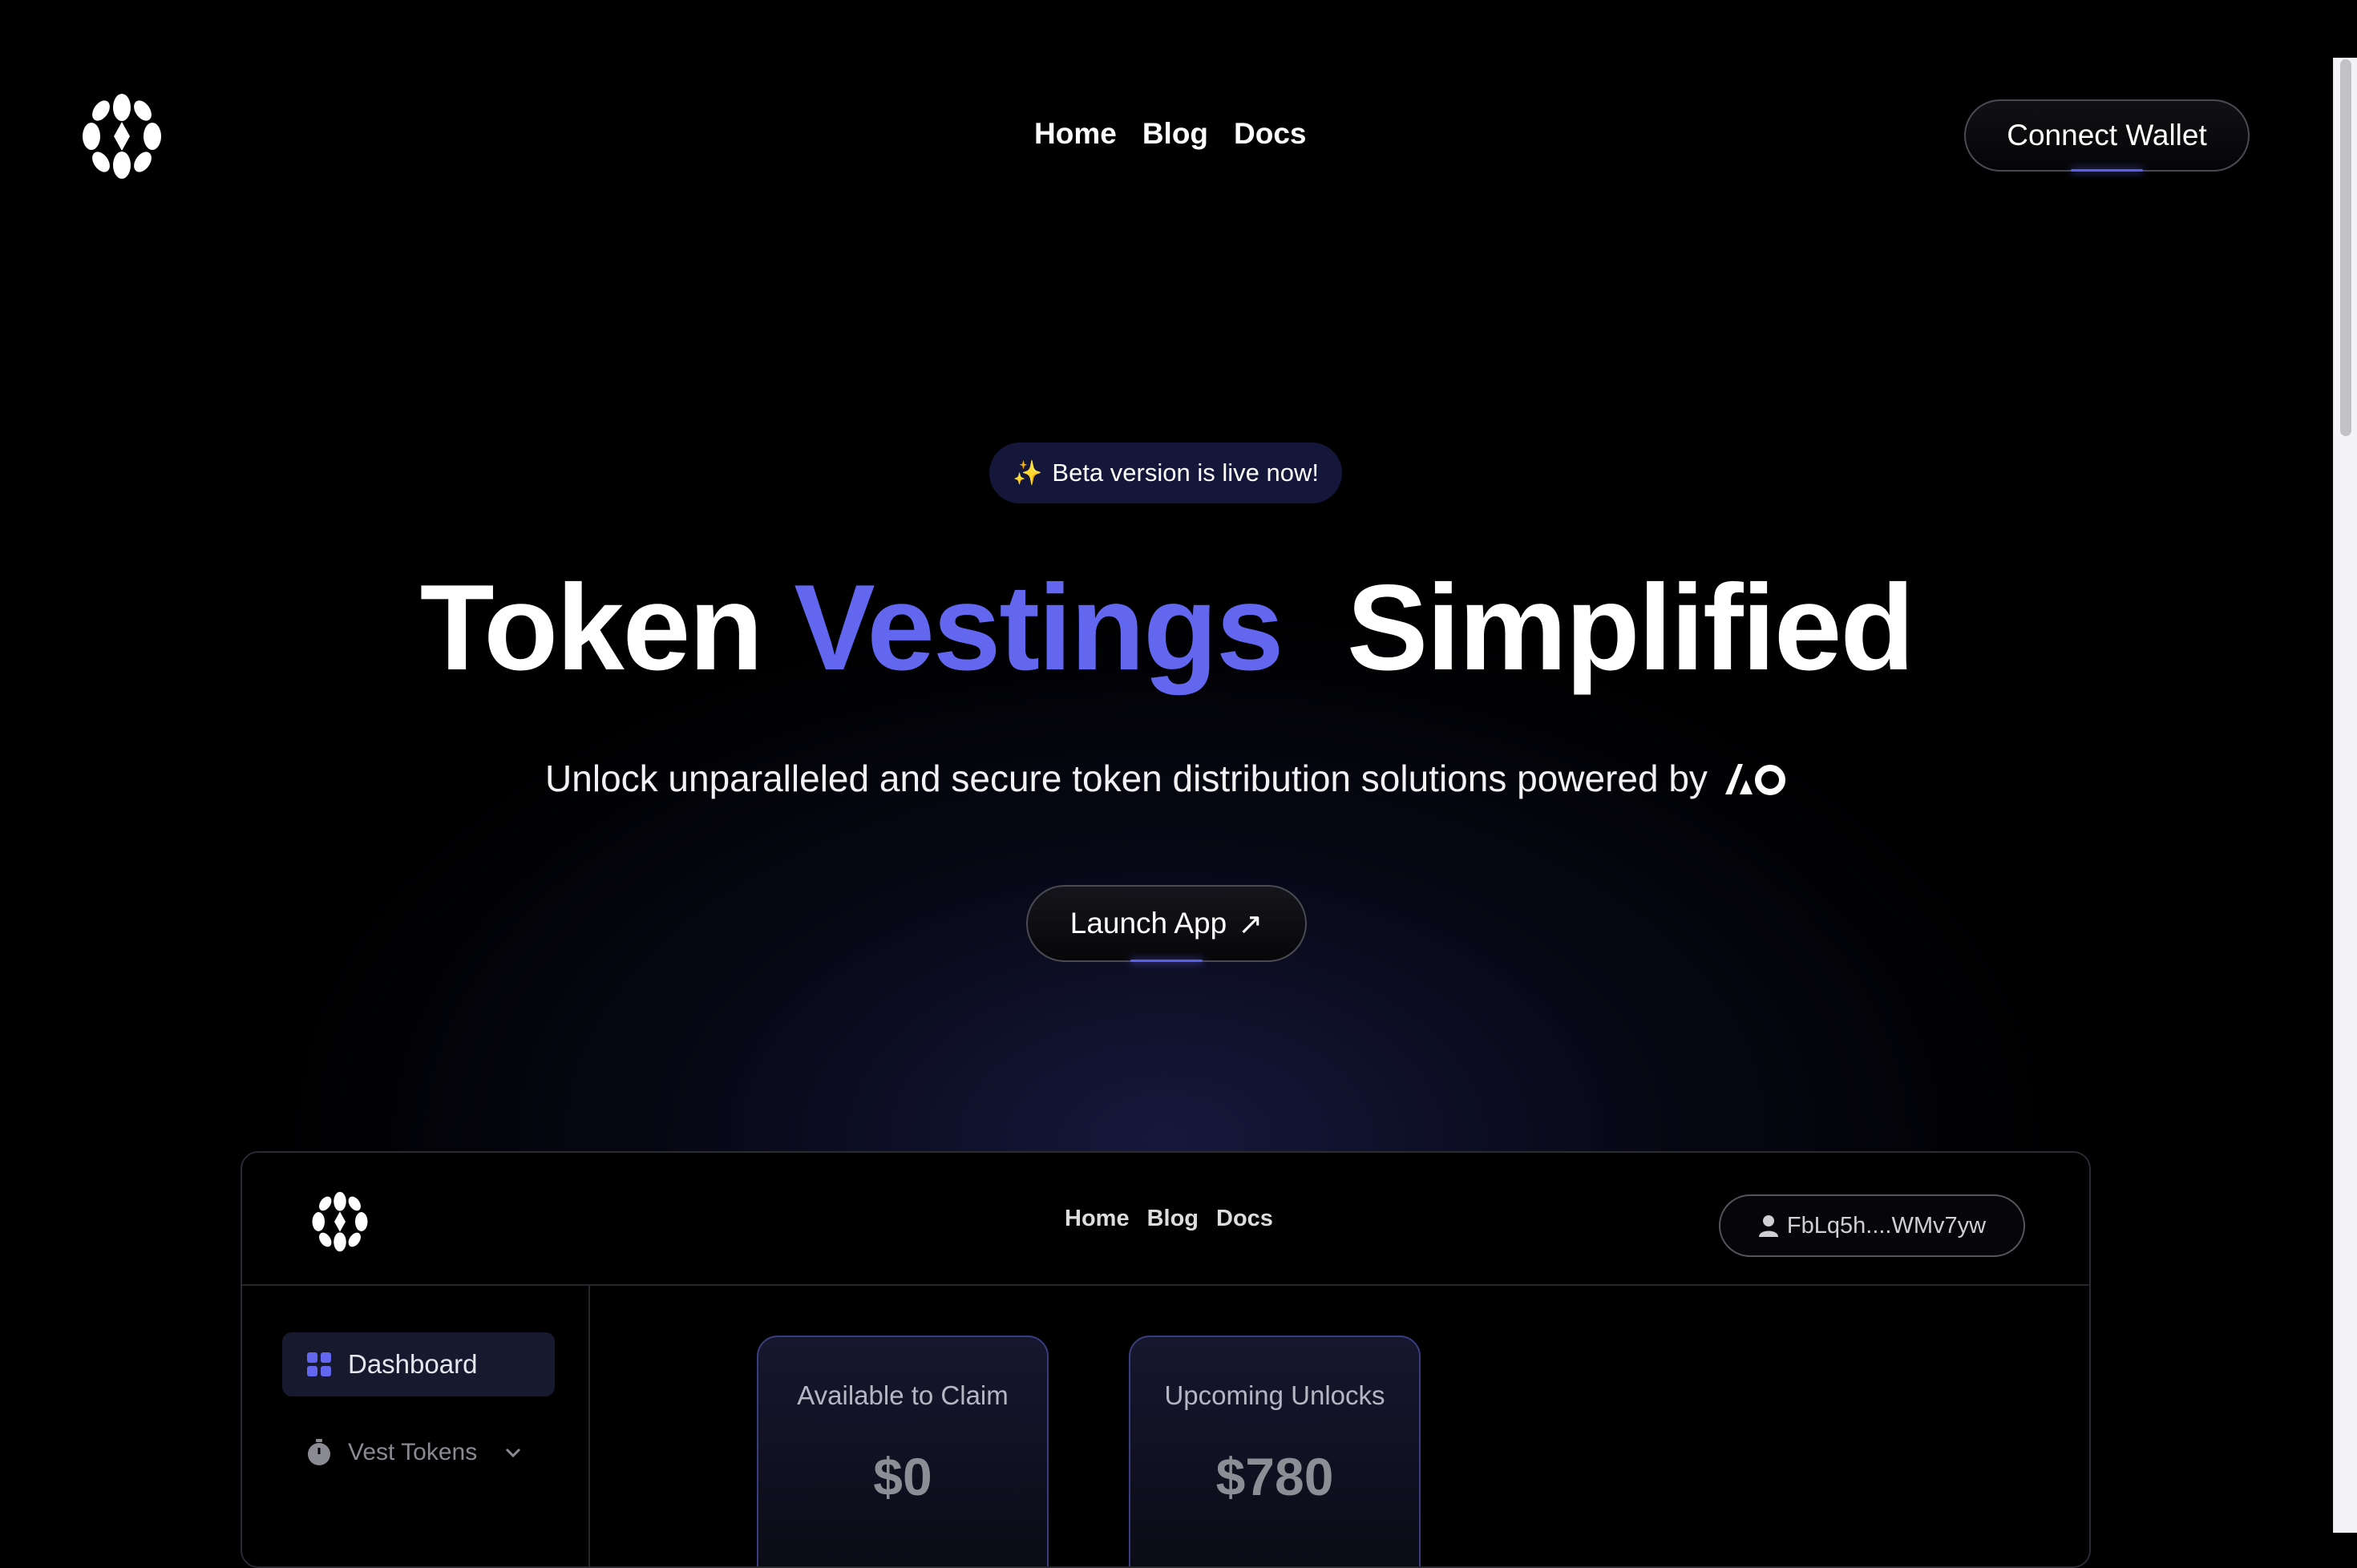  Describe the element at coordinates (1097, 1218) in the screenshot. I see `preview-nav-home: Home` at that location.